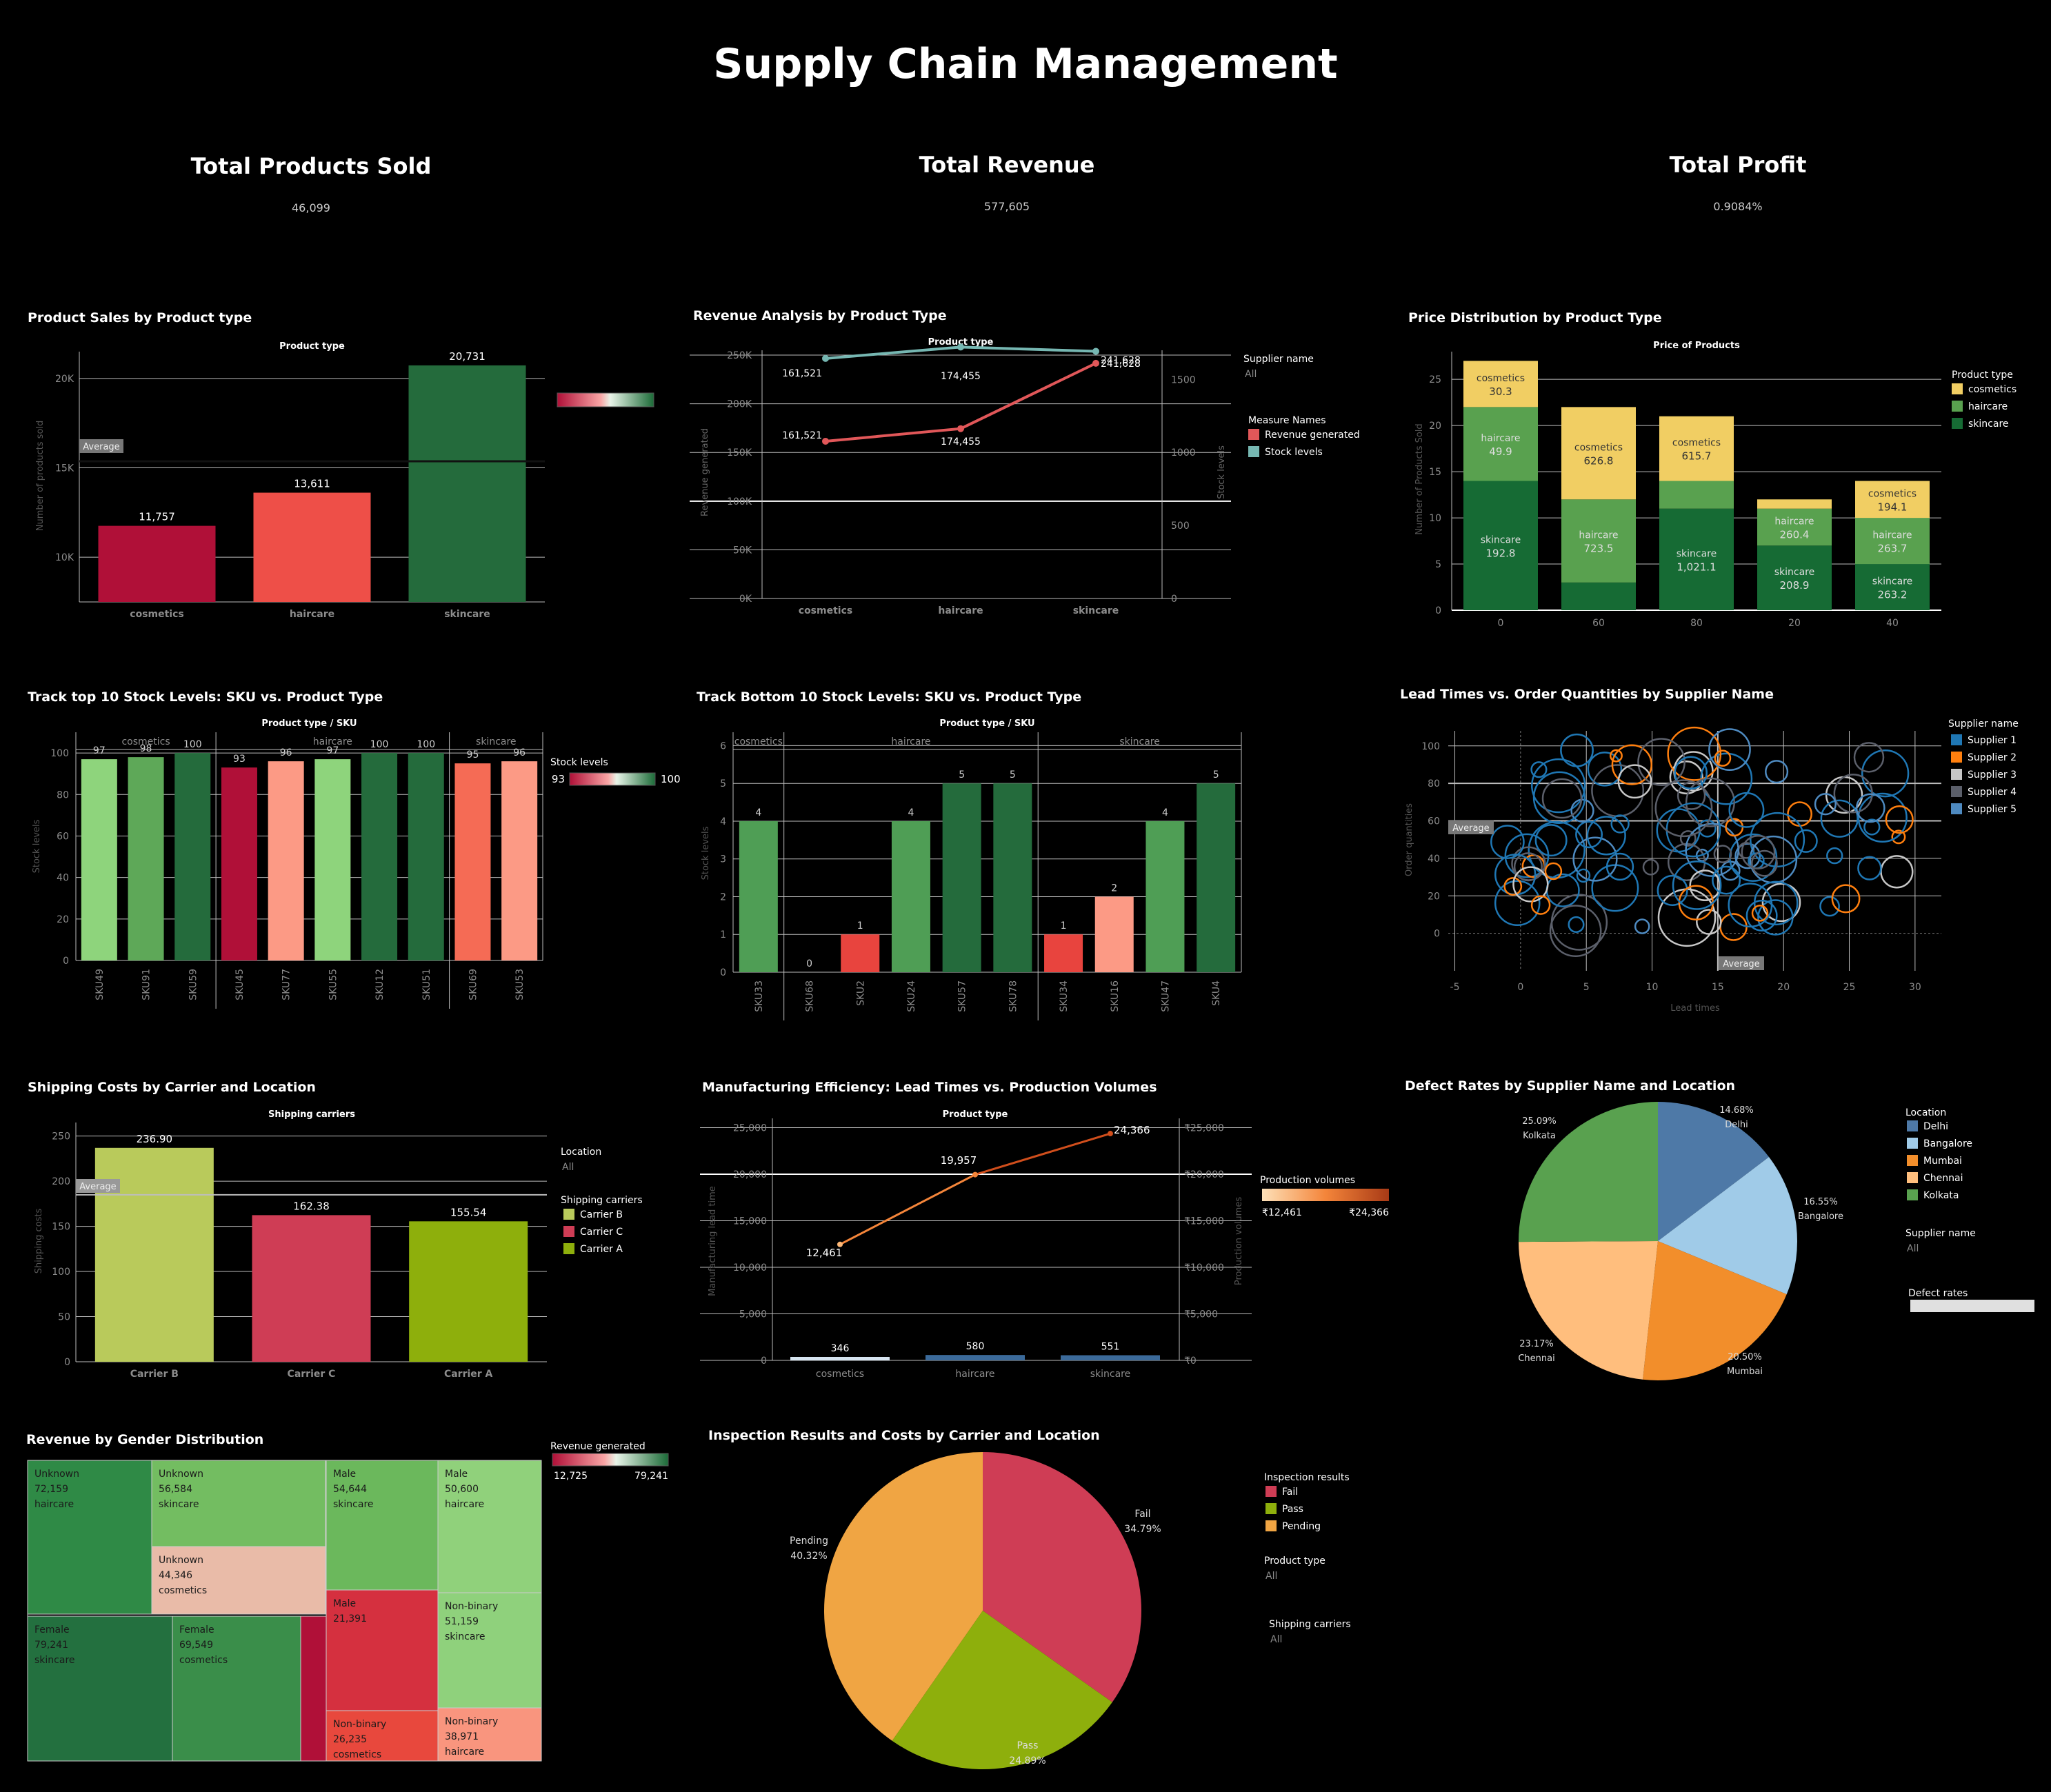 Image resolution: width=2051 pixels, height=1792 pixels. Describe the element at coordinates (1434, 896) in the screenshot. I see `lead-order-ytick: 20` at that location.